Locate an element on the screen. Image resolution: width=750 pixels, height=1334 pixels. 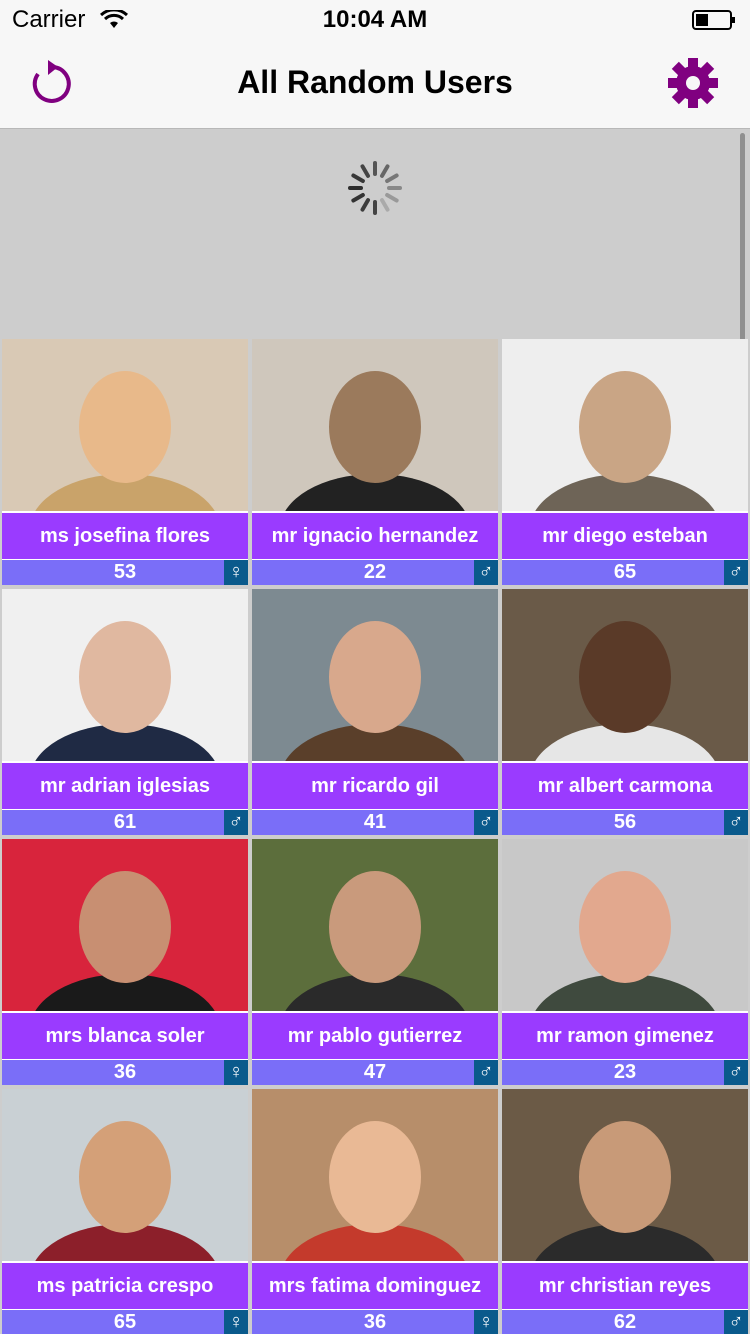
user-card: mr ramon gimenez 23 ♂ is located at coordinates (625, 962).